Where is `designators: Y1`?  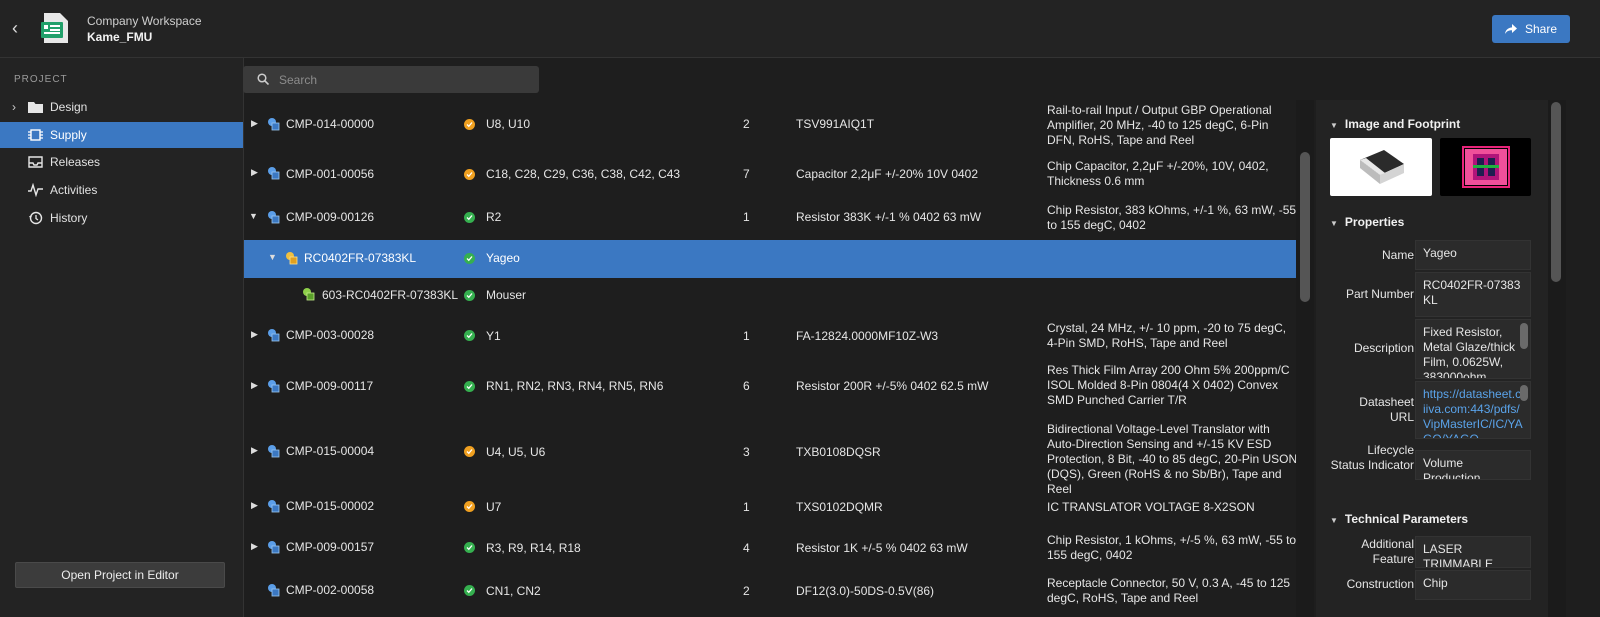 designators: Y1 is located at coordinates (493, 336).